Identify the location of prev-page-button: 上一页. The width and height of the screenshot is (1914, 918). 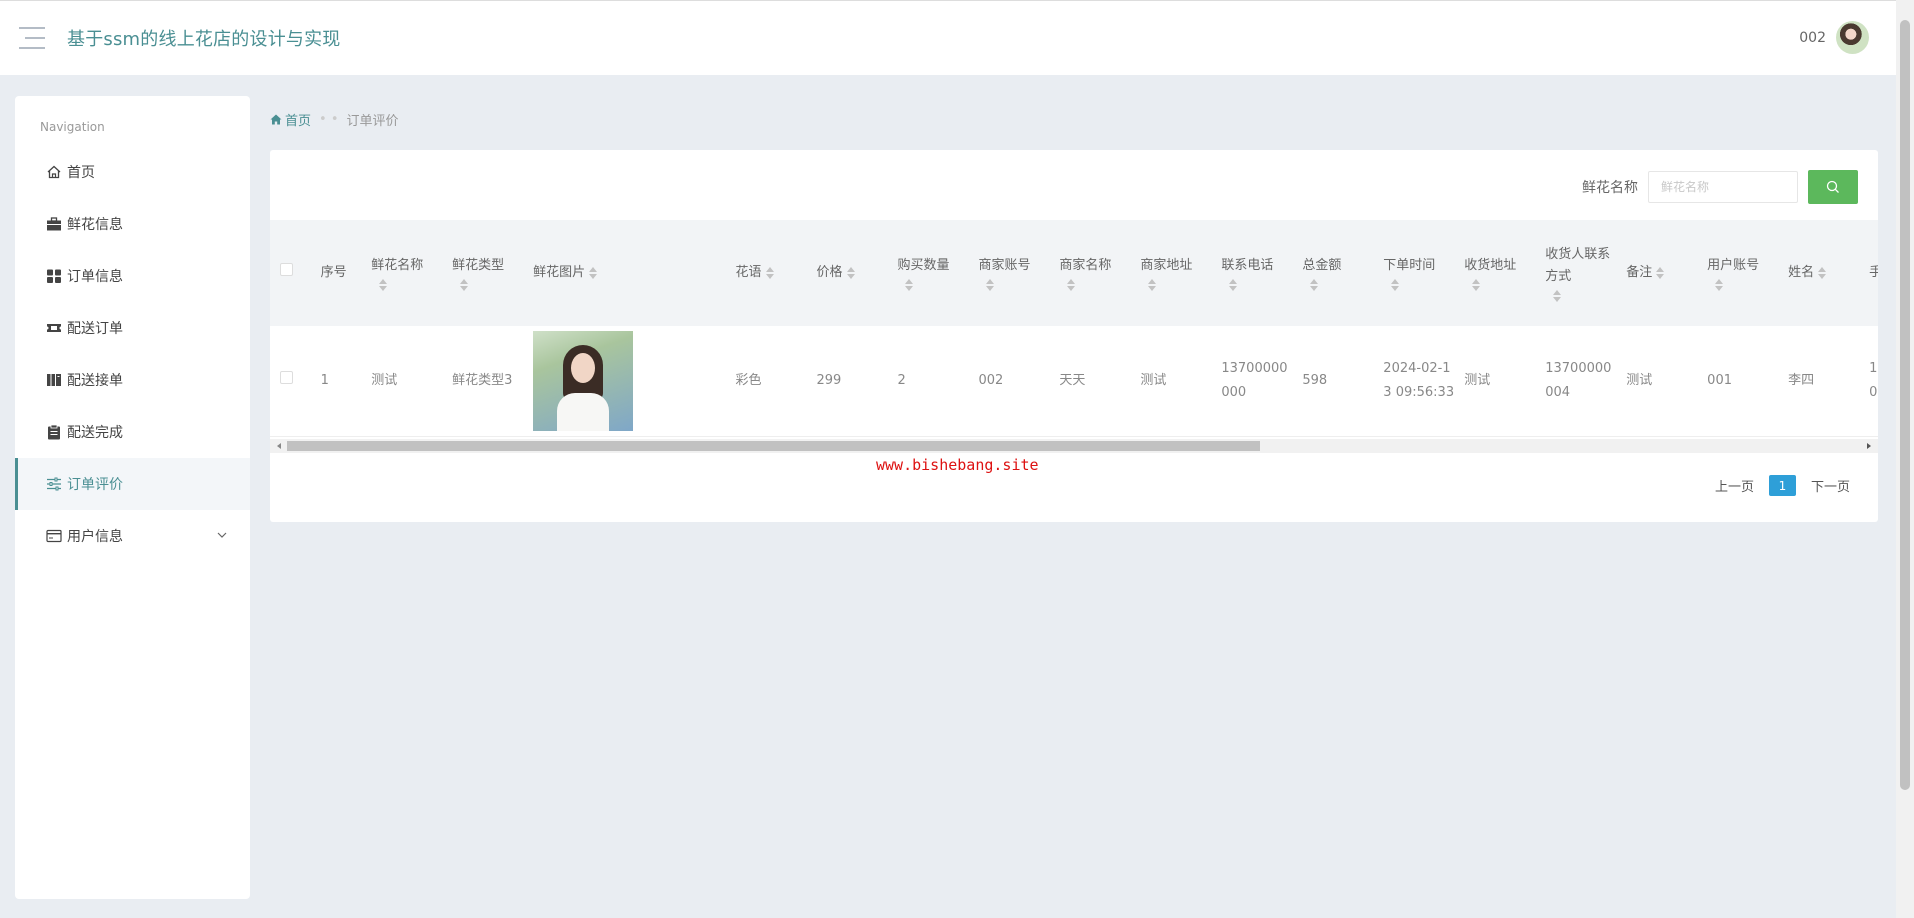
(1734, 485).